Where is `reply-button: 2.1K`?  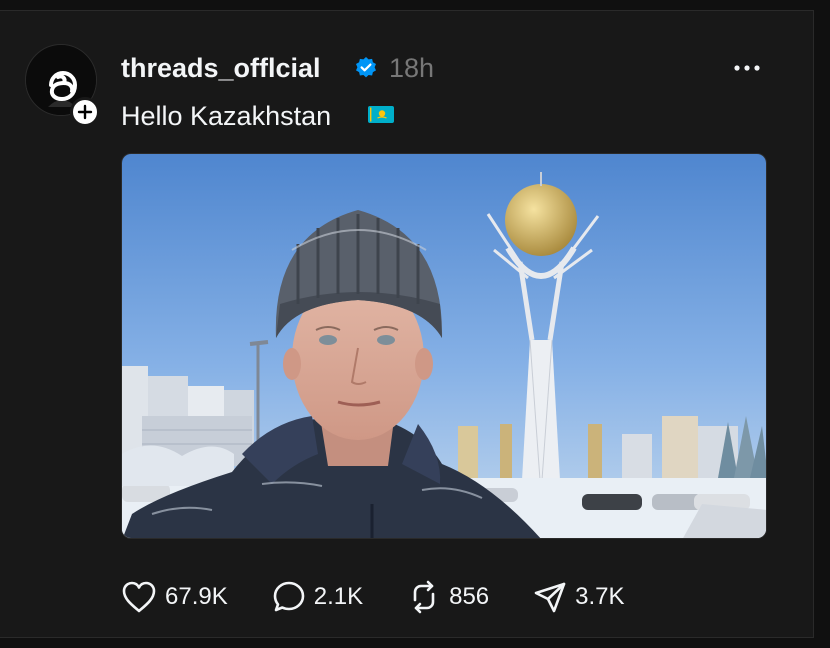
reply-button: 2.1K is located at coordinates (317, 597).